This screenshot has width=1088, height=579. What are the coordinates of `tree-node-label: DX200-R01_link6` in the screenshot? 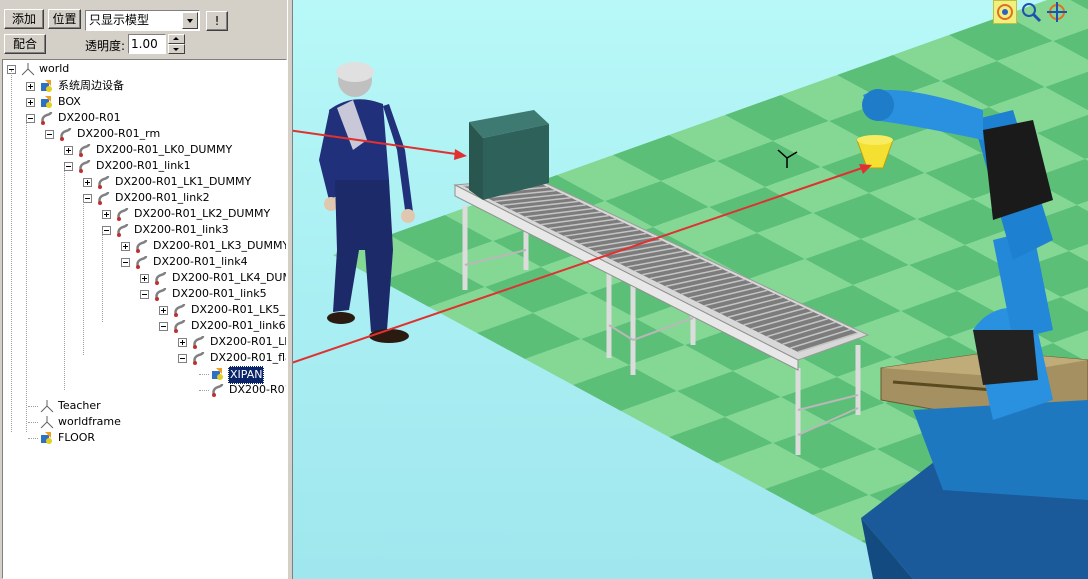 It's located at (238, 325).